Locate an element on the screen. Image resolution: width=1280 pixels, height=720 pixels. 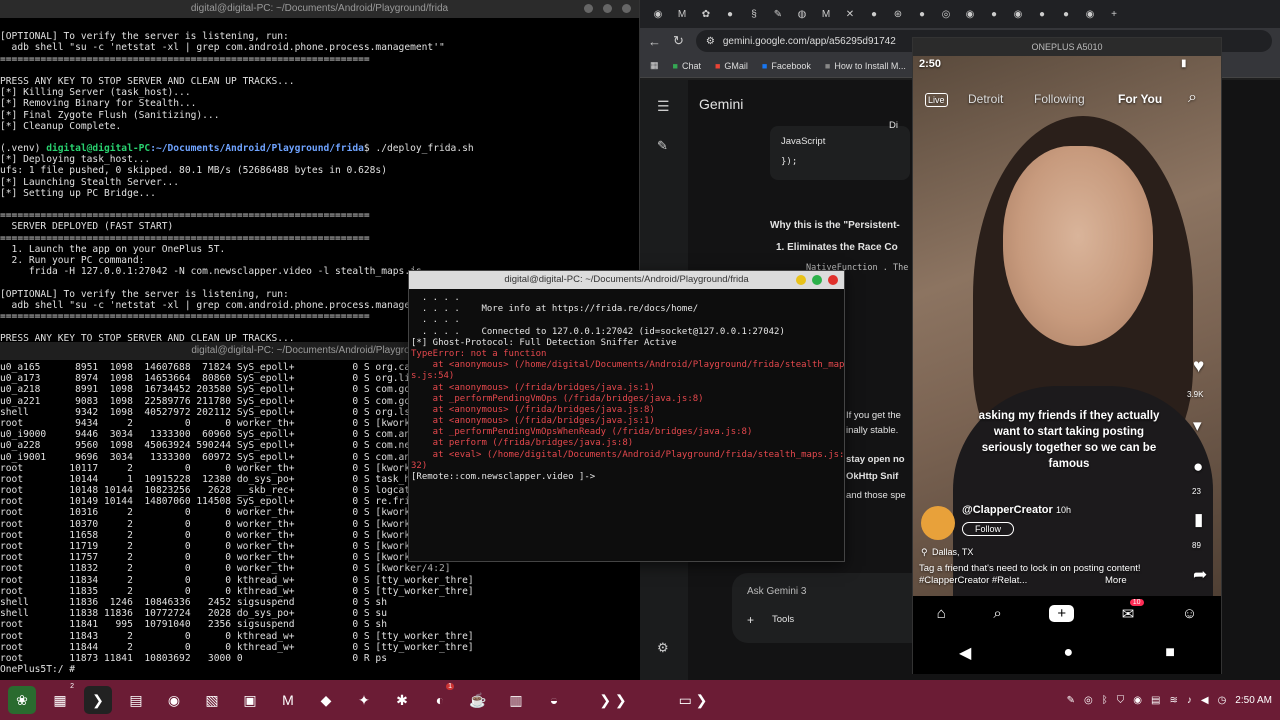
window-group-icon: ▭ ❯ is located at coordinates (693, 700).